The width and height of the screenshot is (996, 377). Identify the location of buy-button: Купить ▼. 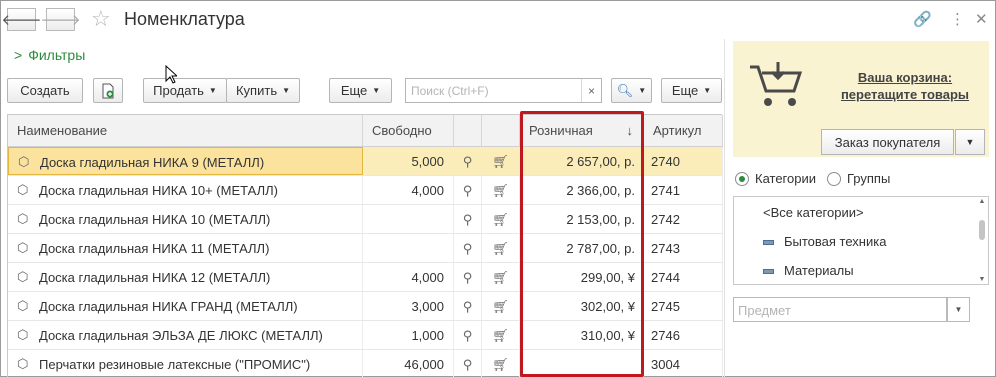
(263, 90).